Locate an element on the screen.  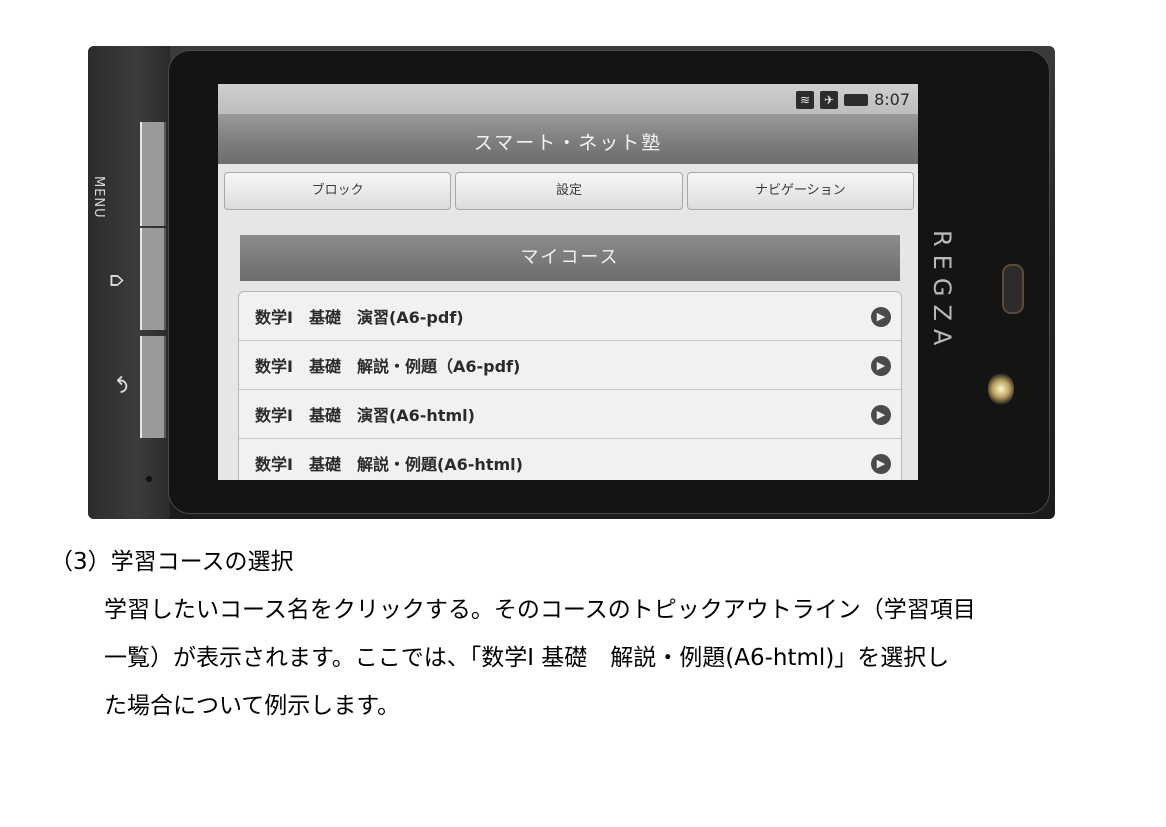
speaker-slot is located at coordinates (1013, 289).